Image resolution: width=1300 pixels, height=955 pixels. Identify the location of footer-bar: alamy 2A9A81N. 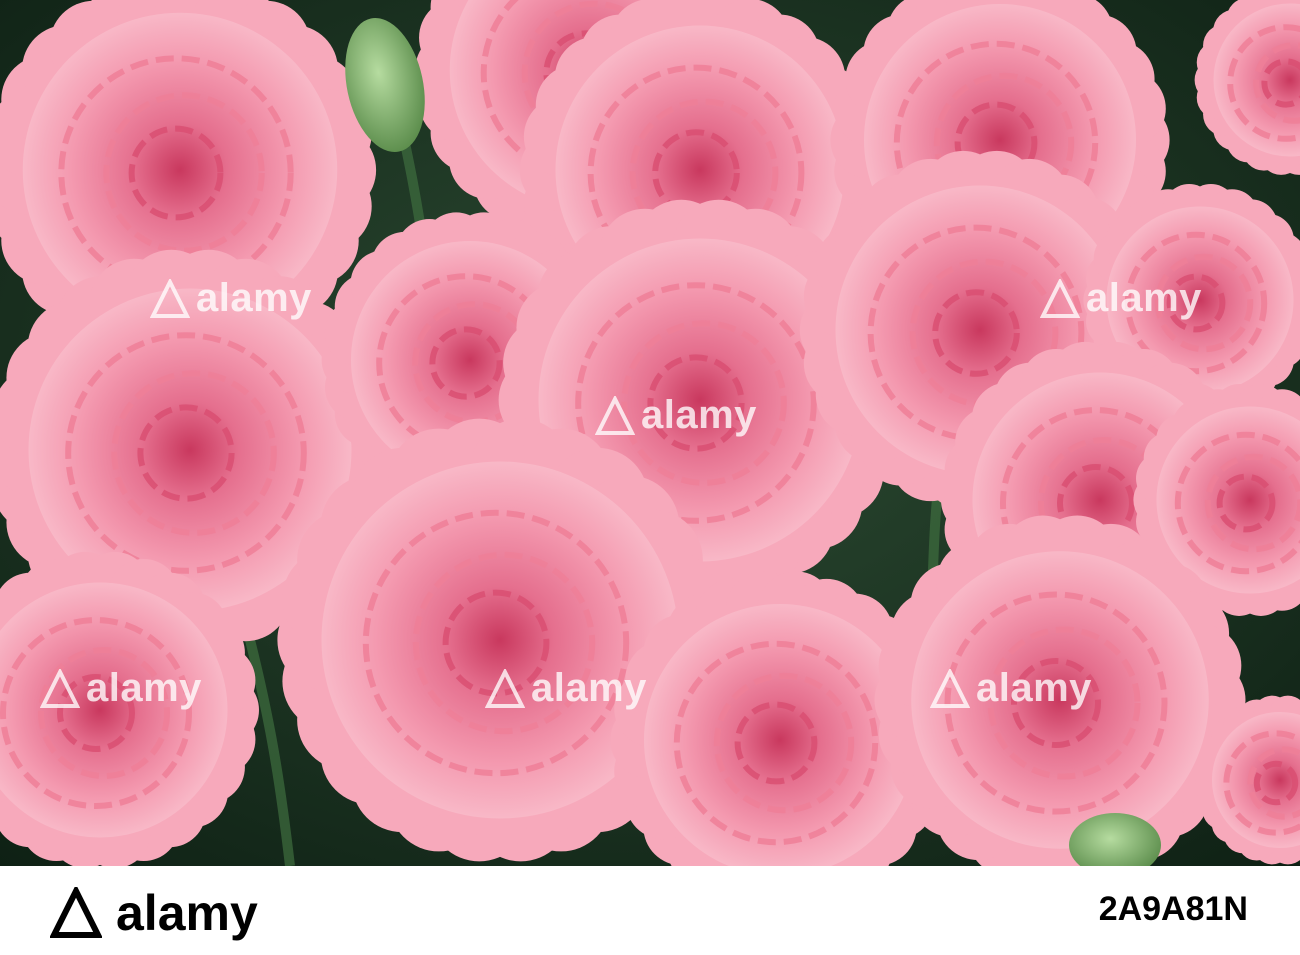
(650, 910).